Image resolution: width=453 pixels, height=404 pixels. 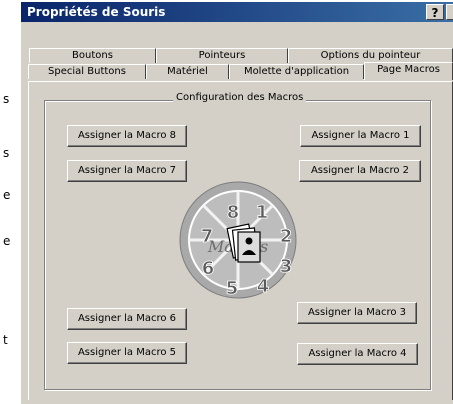 What do you see at coordinates (360, 171) in the screenshot?
I see `assign-macro-2-button: Assigner la Macro 2` at bounding box center [360, 171].